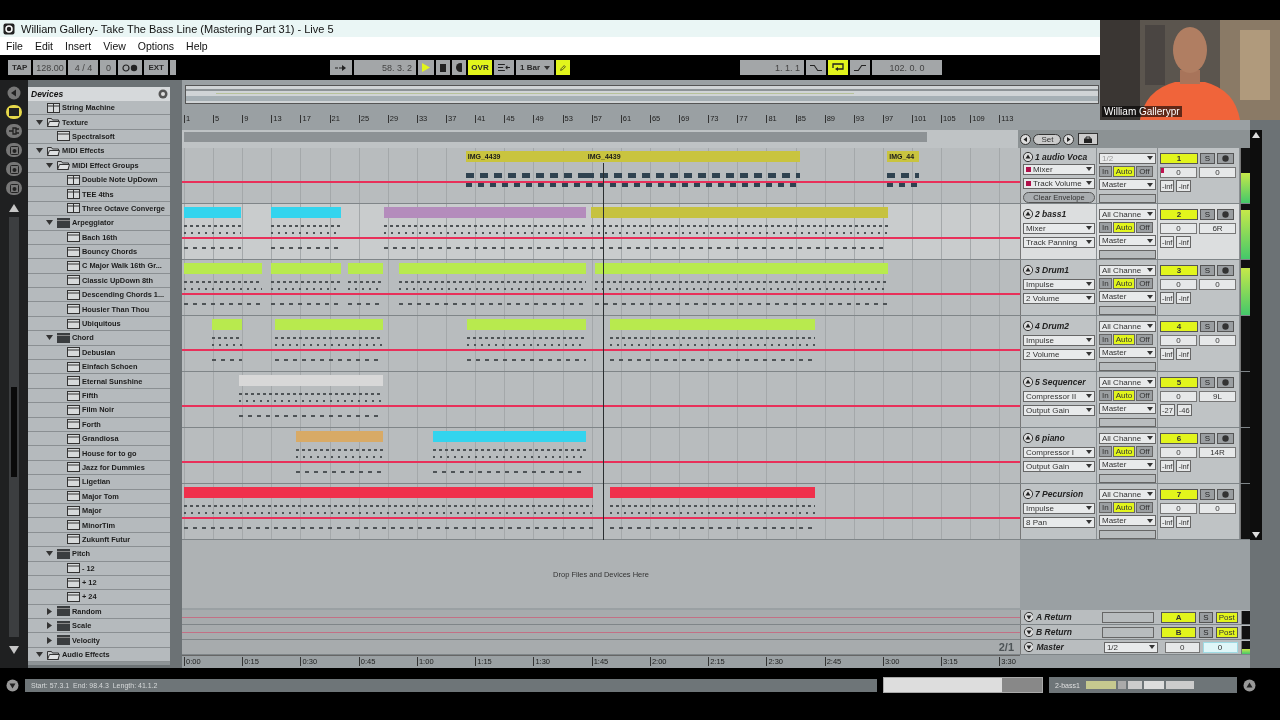  Describe the element at coordinates (1069, 139) in the screenshot. I see `next-locator-icon` at that location.